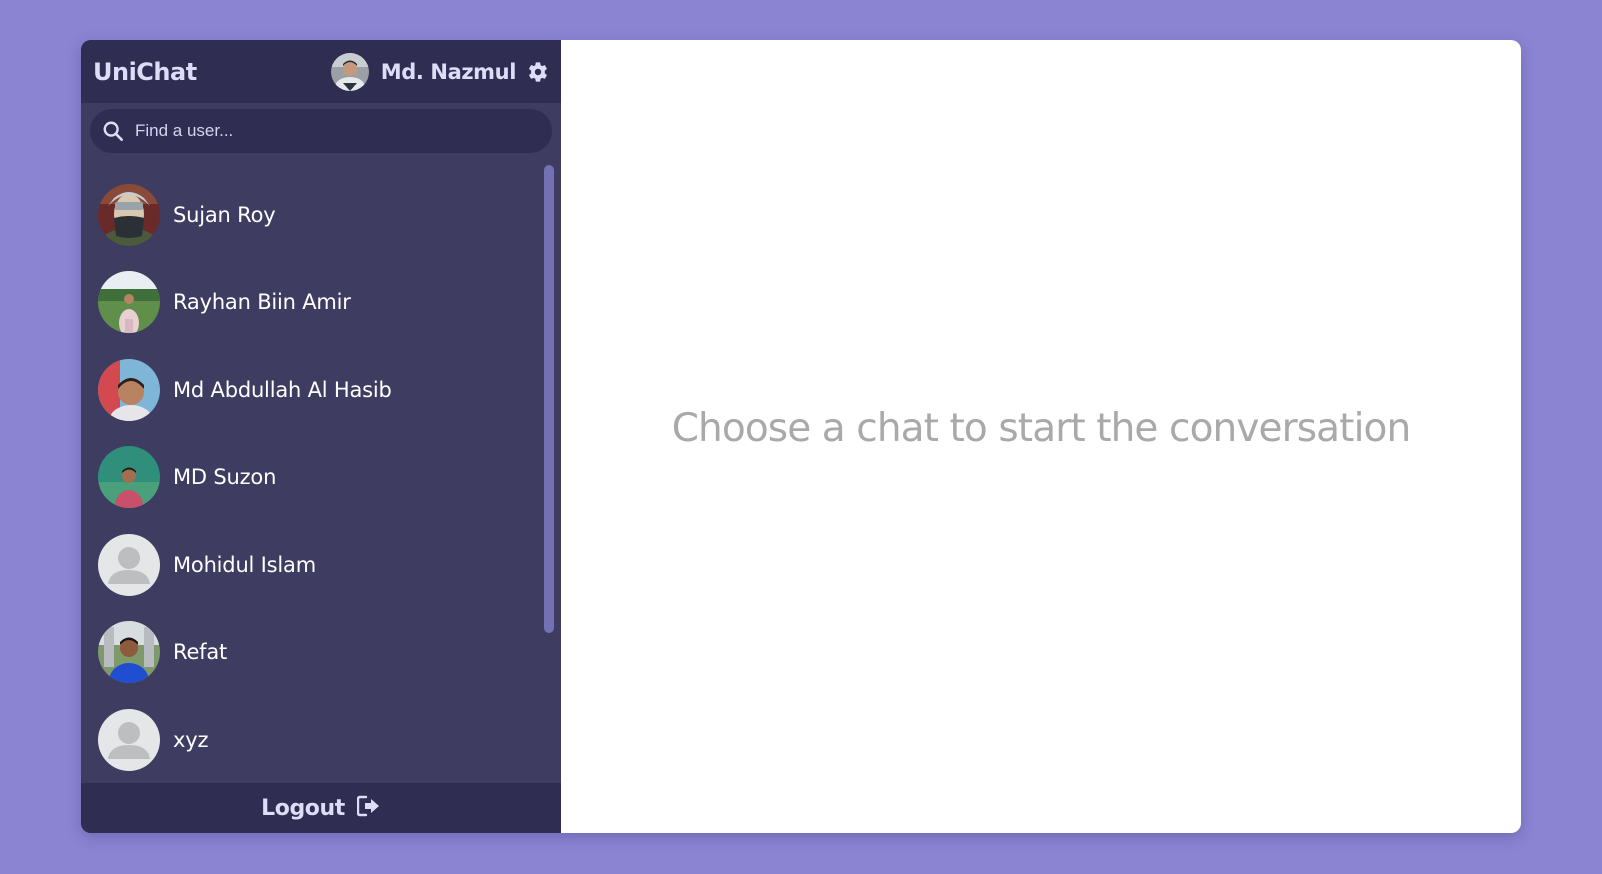 The width and height of the screenshot is (1602, 874). Describe the element at coordinates (262, 302) in the screenshot. I see `user-name: Rayhan Biin Amir` at that location.